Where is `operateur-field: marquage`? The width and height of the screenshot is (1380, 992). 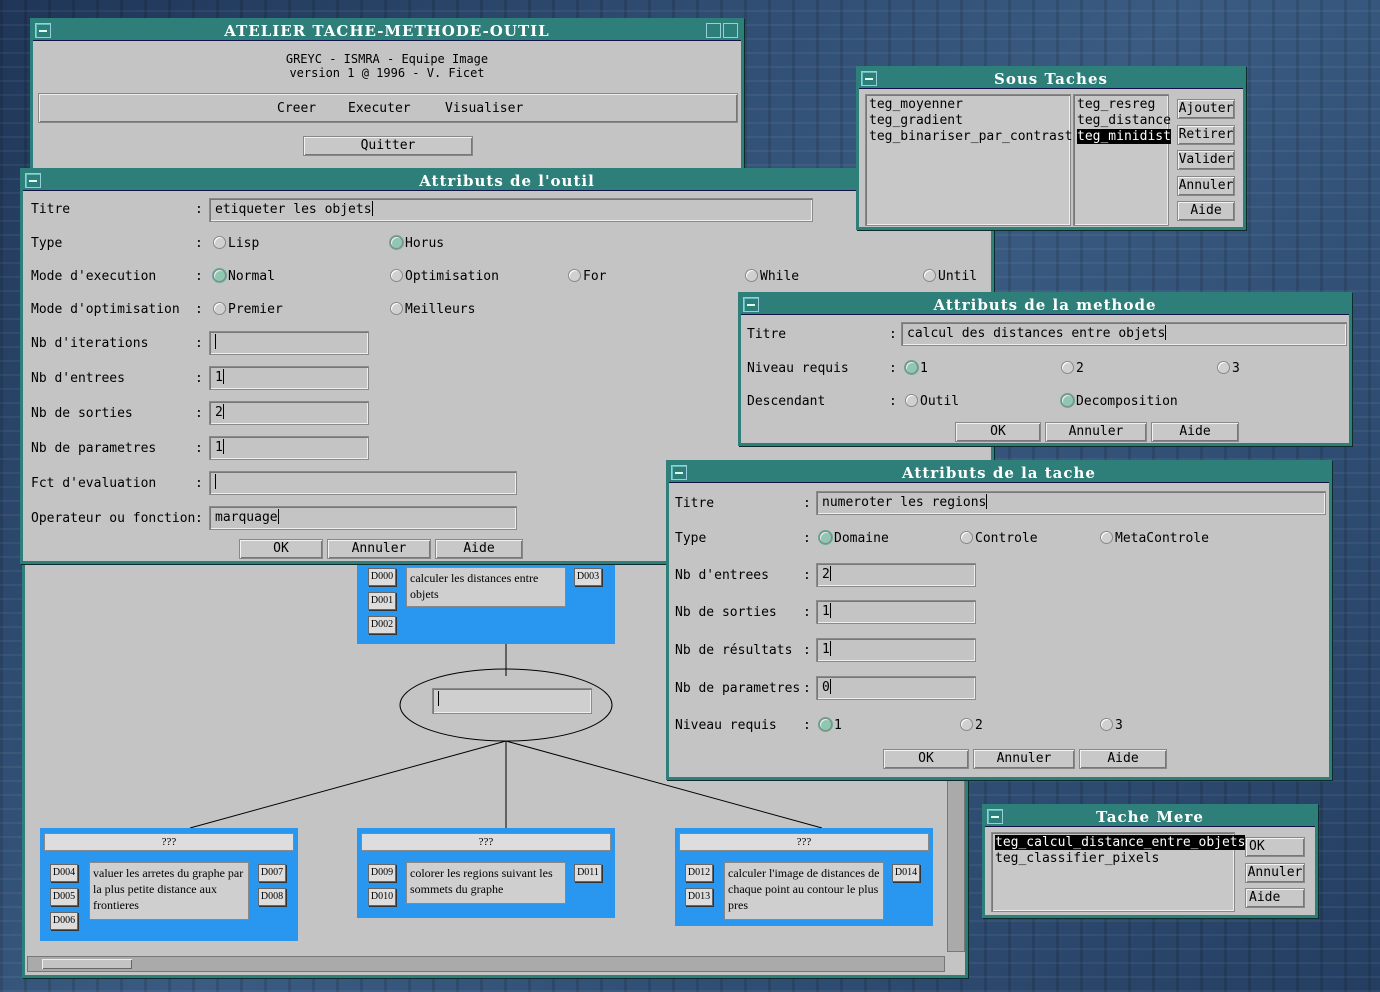
operateur-field: marquage is located at coordinates (363, 518).